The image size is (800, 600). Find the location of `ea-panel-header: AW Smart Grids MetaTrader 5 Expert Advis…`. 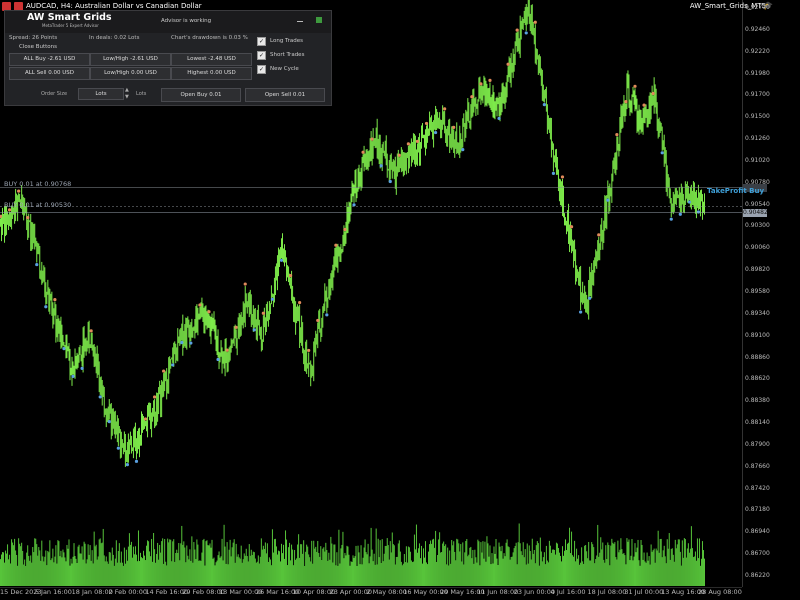

ea-panel-header: AW Smart Grids MetaTrader 5 Expert Advis… is located at coordinates (168, 22).